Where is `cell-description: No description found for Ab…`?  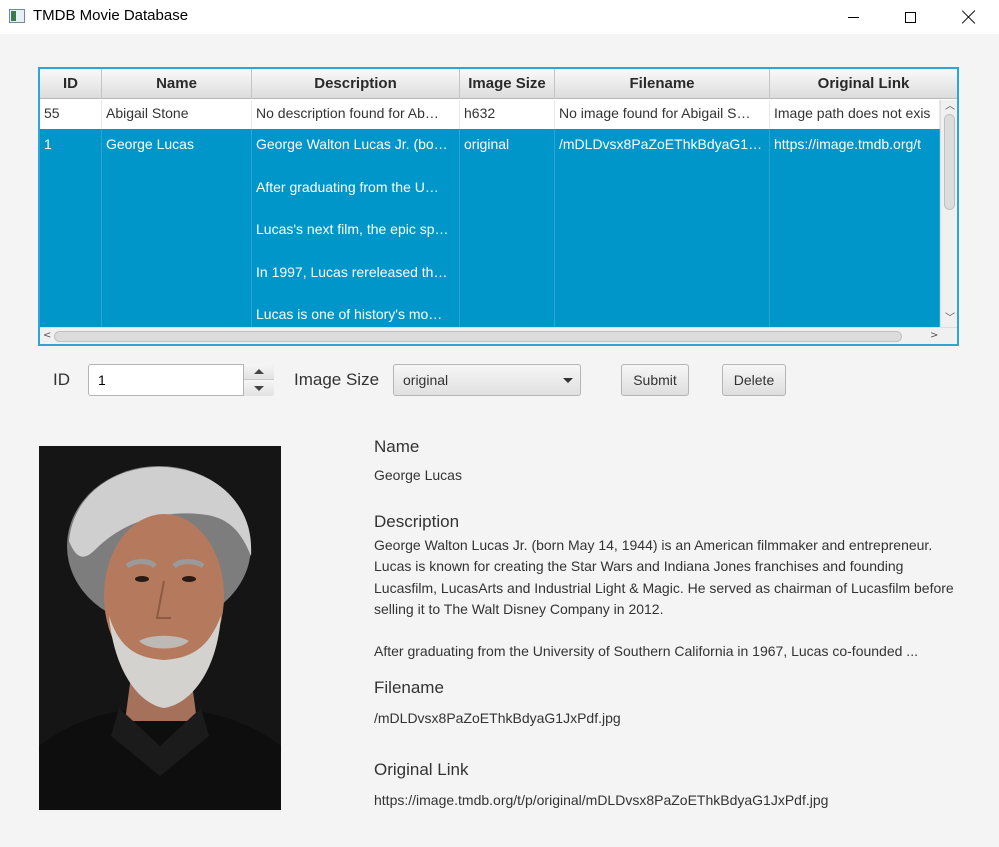 cell-description: No description found for Ab… is located at coordinates (356, 114).